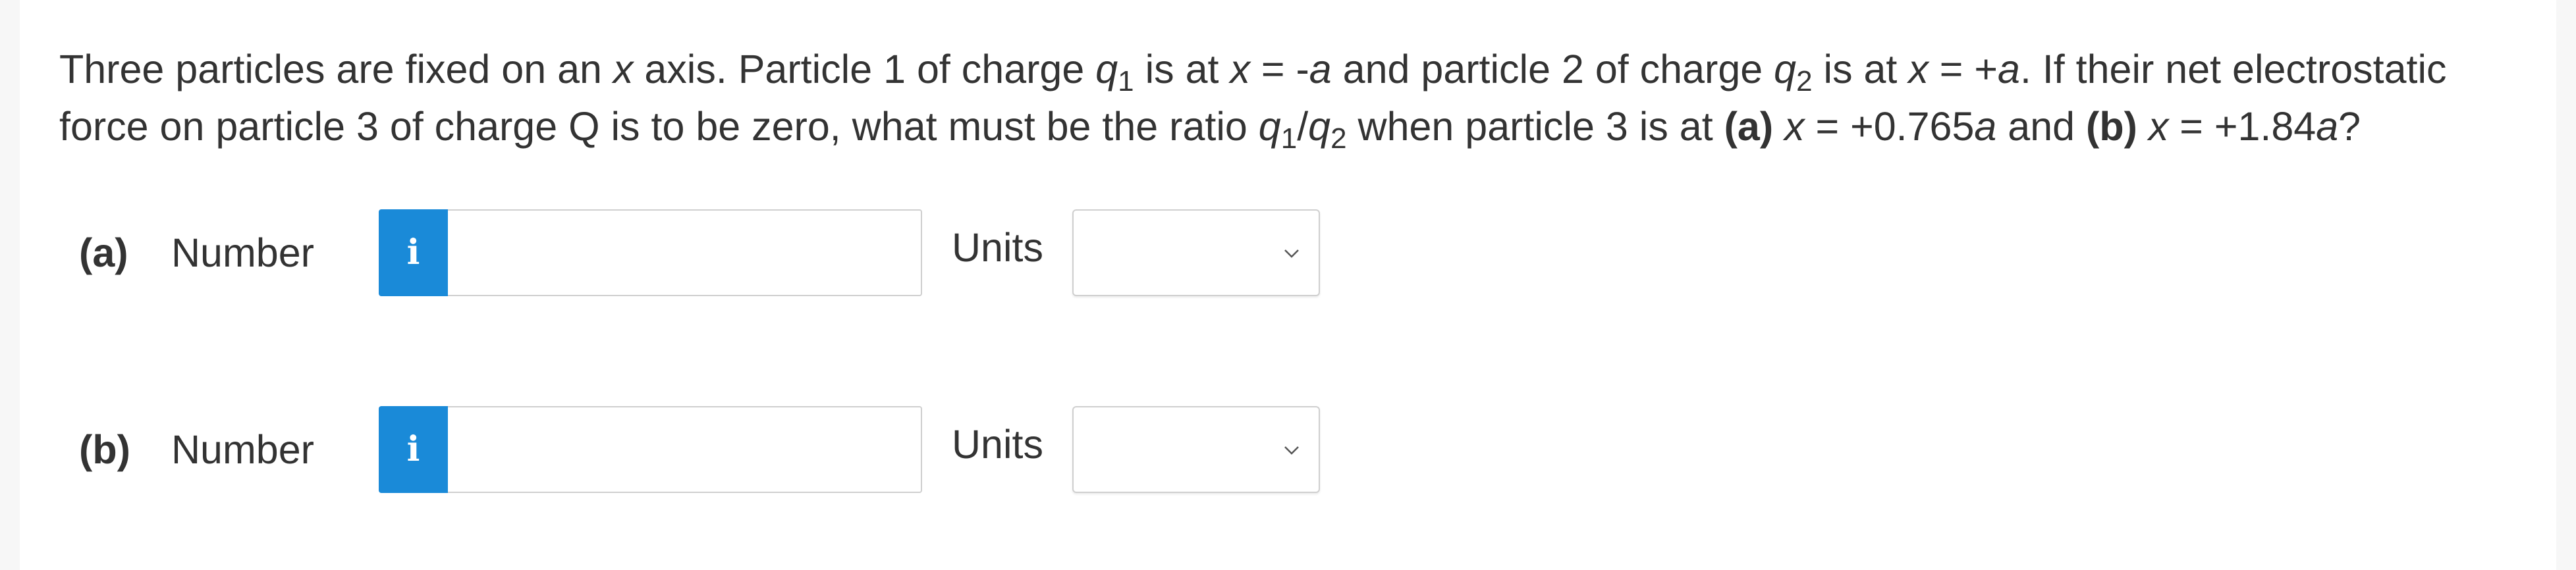 This screenshot has width=2576, height=570. I want to click on question-segment: and particle 2 of charge, so click(1552, 69).